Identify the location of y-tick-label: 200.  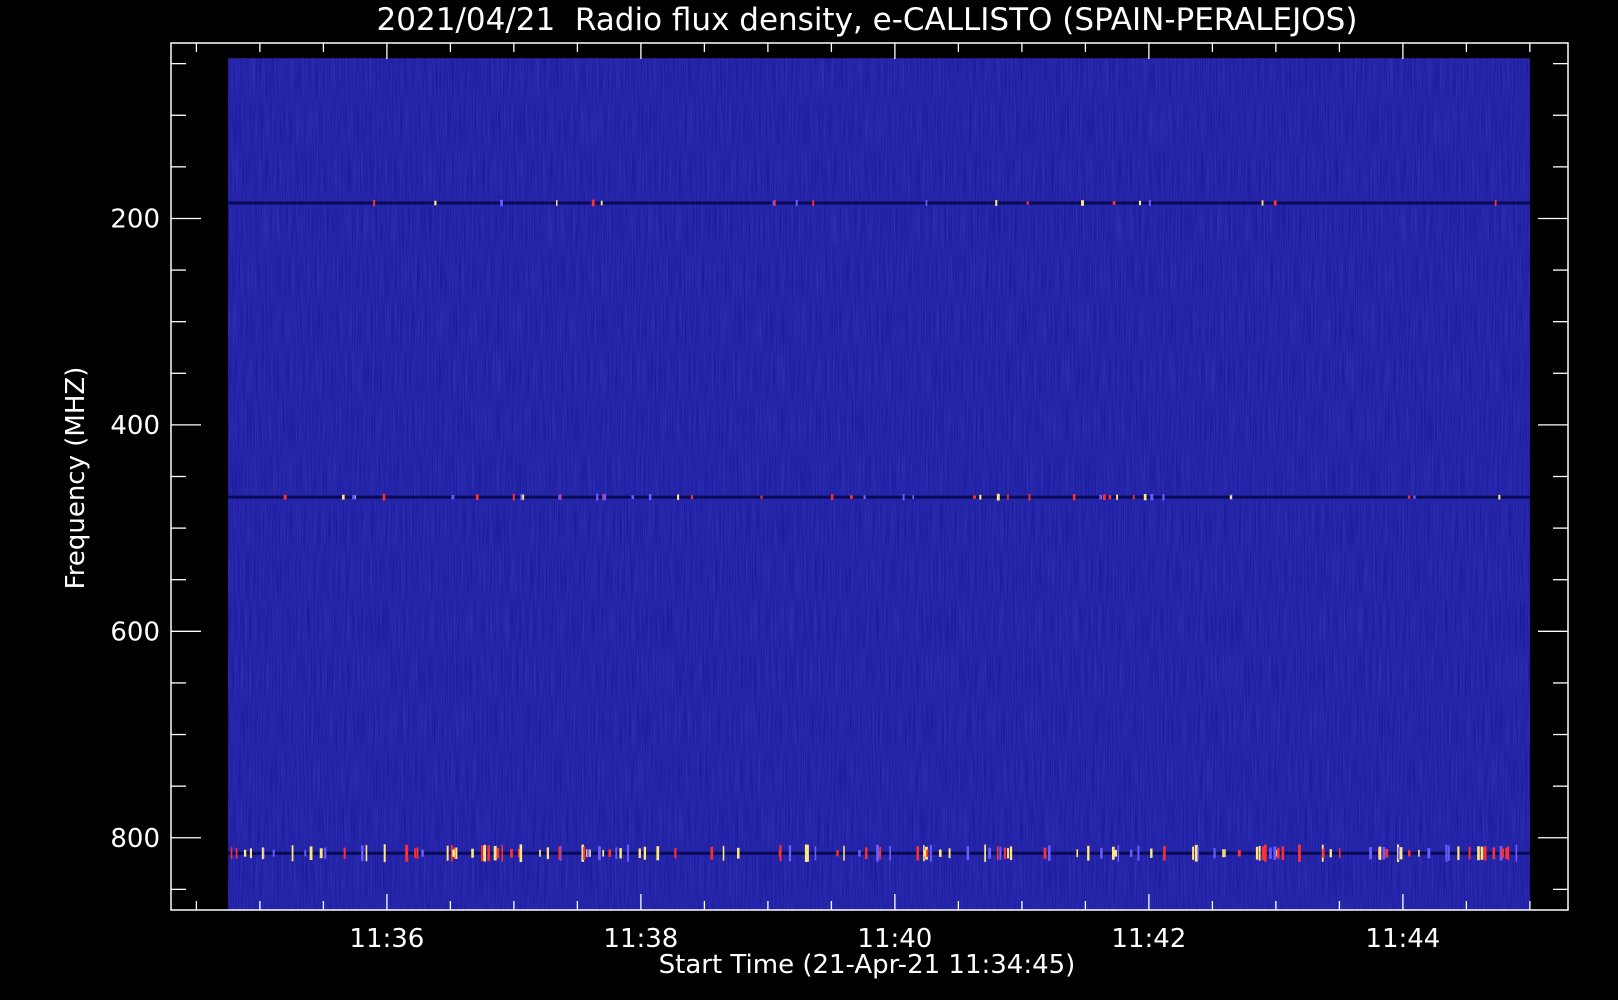
(135, 219).